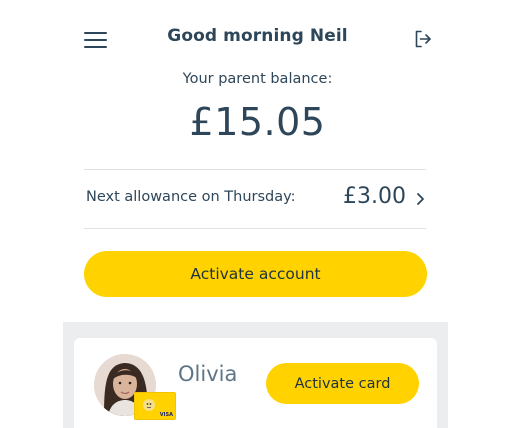  What do you see at coordinates (191, 197) in the screenshot?
I see `allowance-label: Next allowance on Thursday:` at bounding box center [191, 197].